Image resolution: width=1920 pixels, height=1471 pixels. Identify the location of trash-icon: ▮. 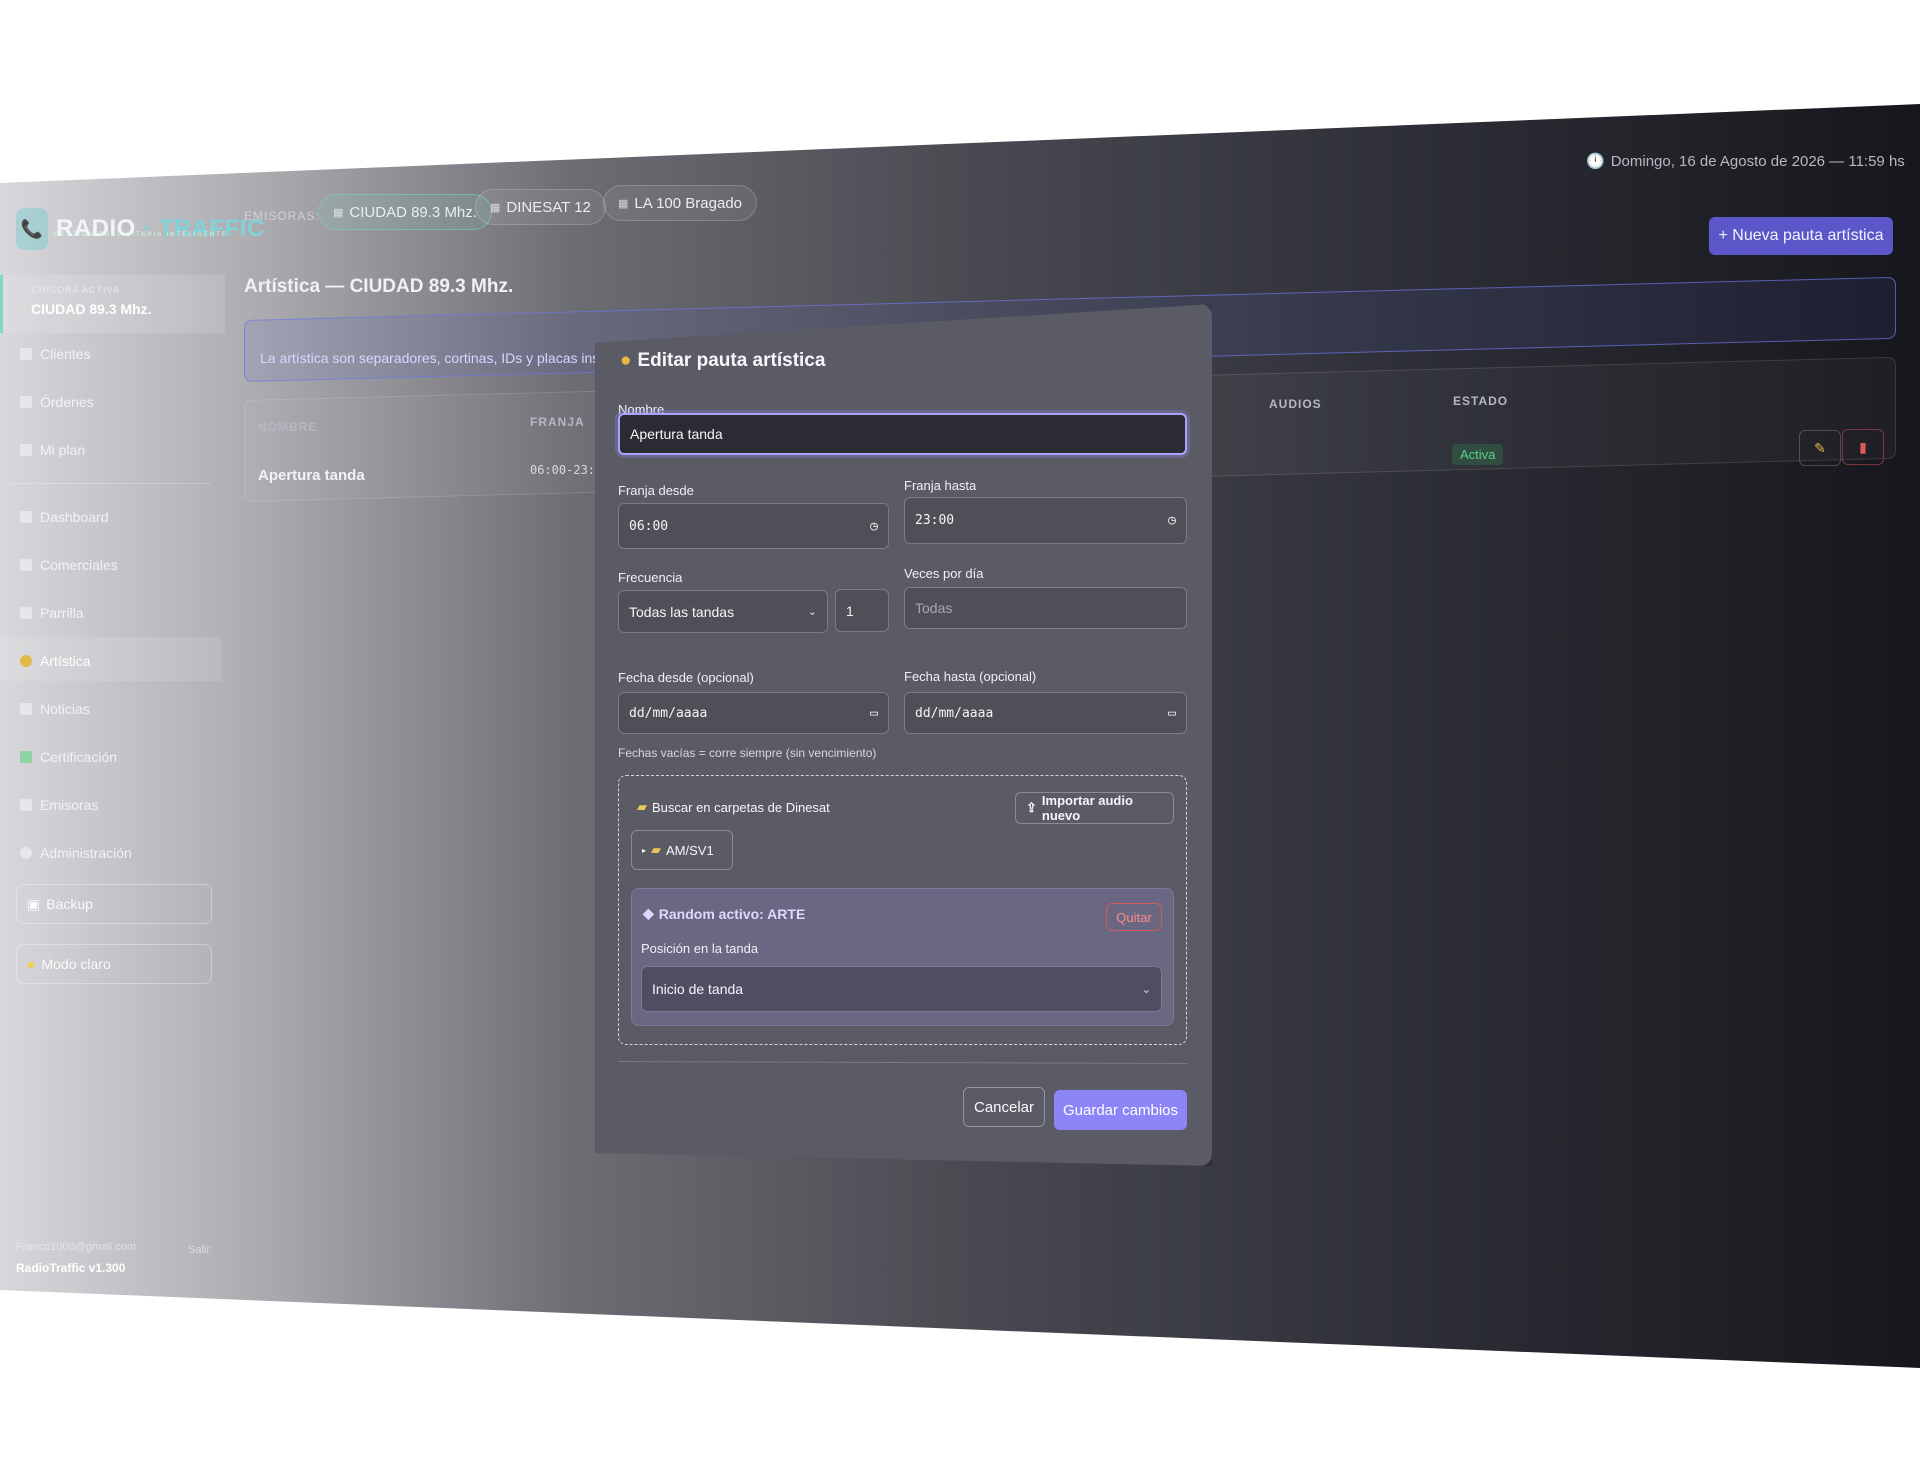
(1863, 446).